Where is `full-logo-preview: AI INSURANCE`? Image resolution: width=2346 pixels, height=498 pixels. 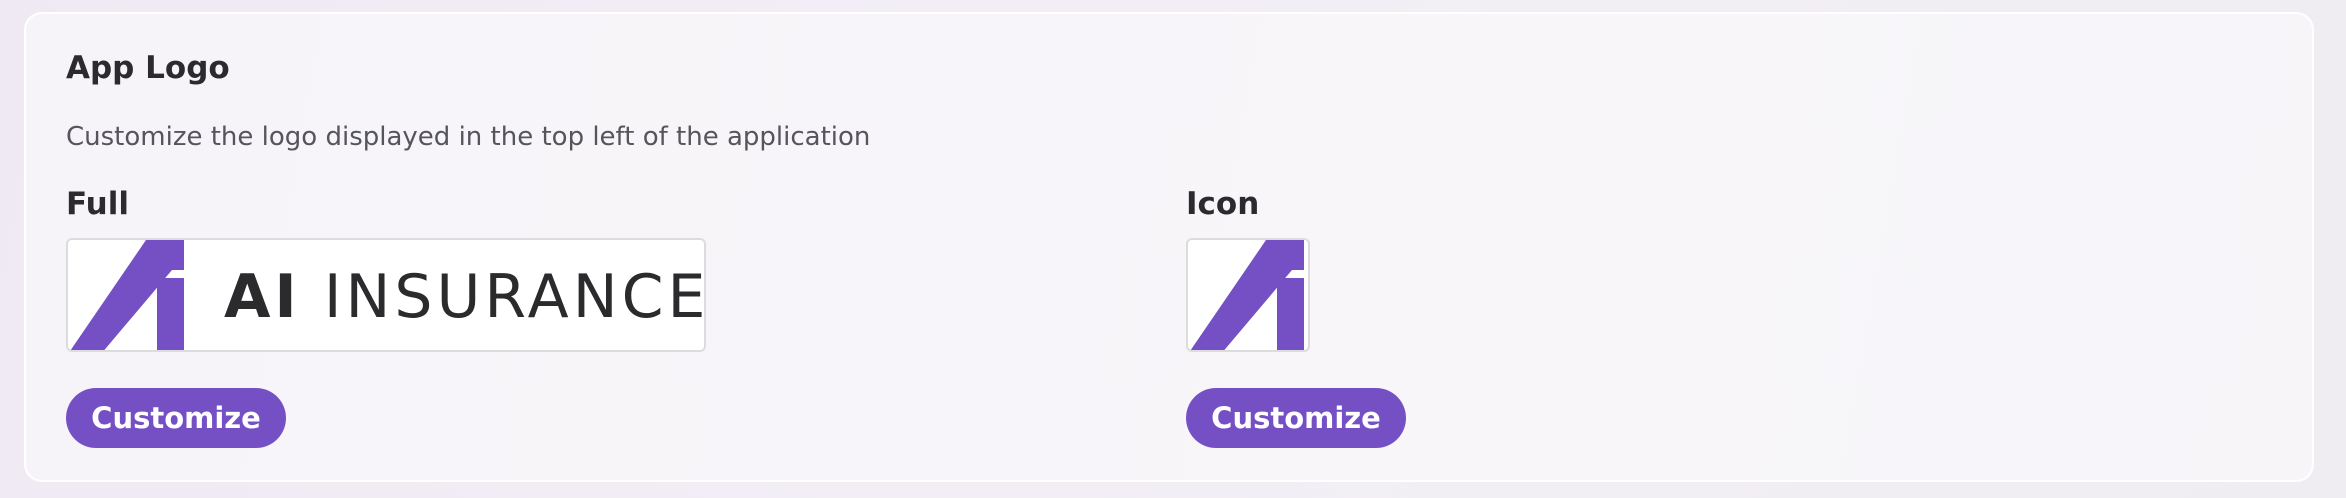 full-logo-preview: AI INSURANCE is located at coordinates (386, 295).